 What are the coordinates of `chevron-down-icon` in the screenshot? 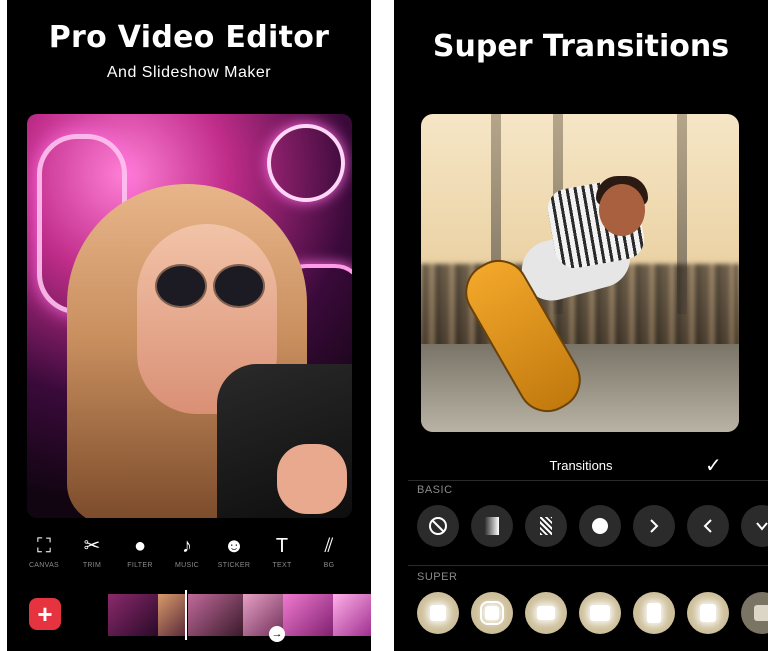 It's located at (762, 526).